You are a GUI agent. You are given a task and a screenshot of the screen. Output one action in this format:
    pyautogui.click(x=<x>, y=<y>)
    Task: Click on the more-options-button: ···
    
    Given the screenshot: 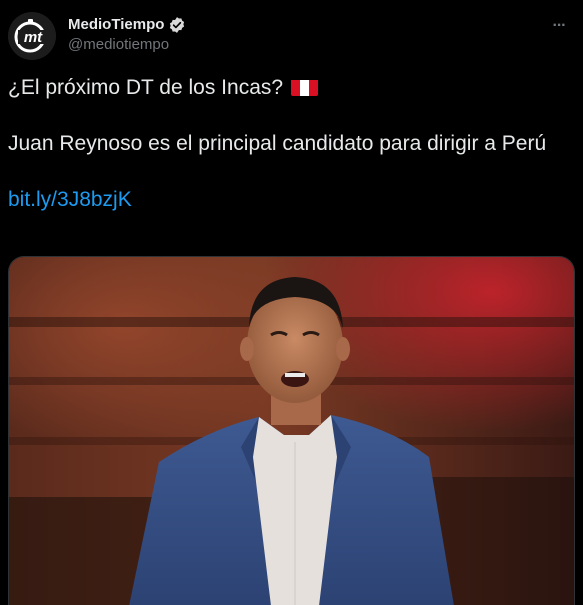 What is the action you would take?
    pyautogui.click(x=559, y=26)
    